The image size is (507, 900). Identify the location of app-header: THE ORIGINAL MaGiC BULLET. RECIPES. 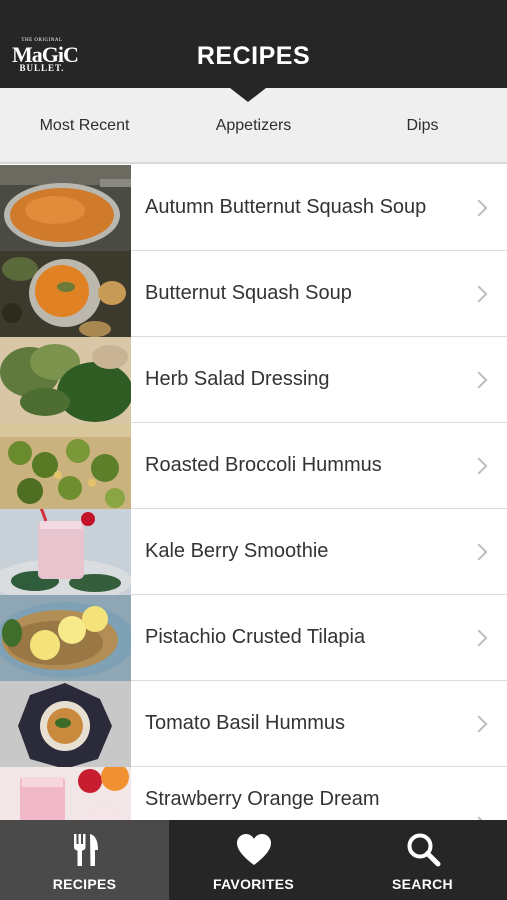
(253, 44).